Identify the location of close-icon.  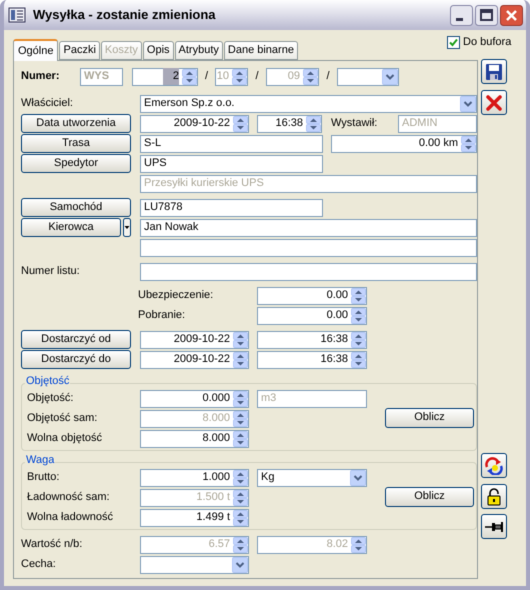
(494, 103).